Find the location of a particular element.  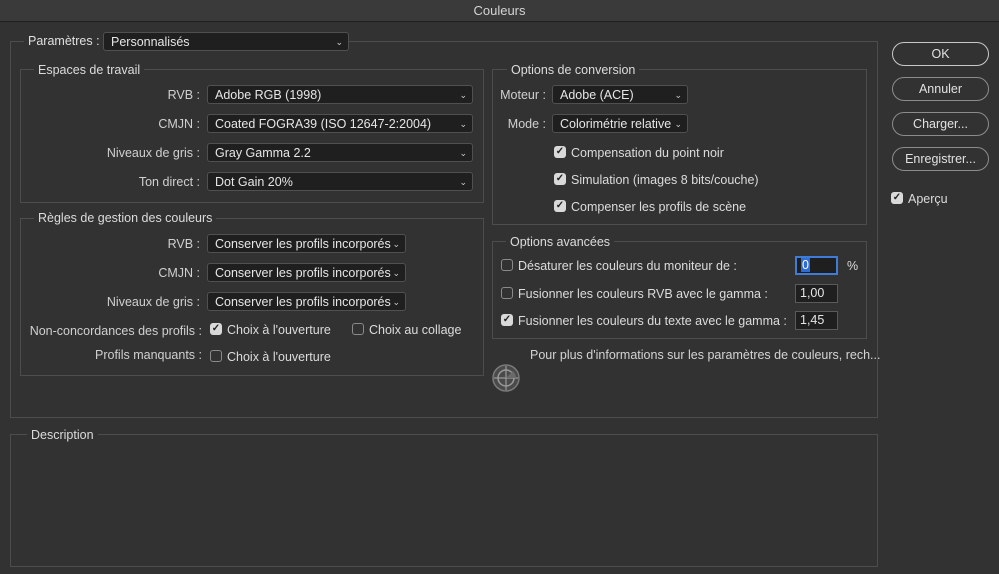

policy-cmjn-select: Conserver les profils incorporés ⌄ is located at coordinates (306, 272).